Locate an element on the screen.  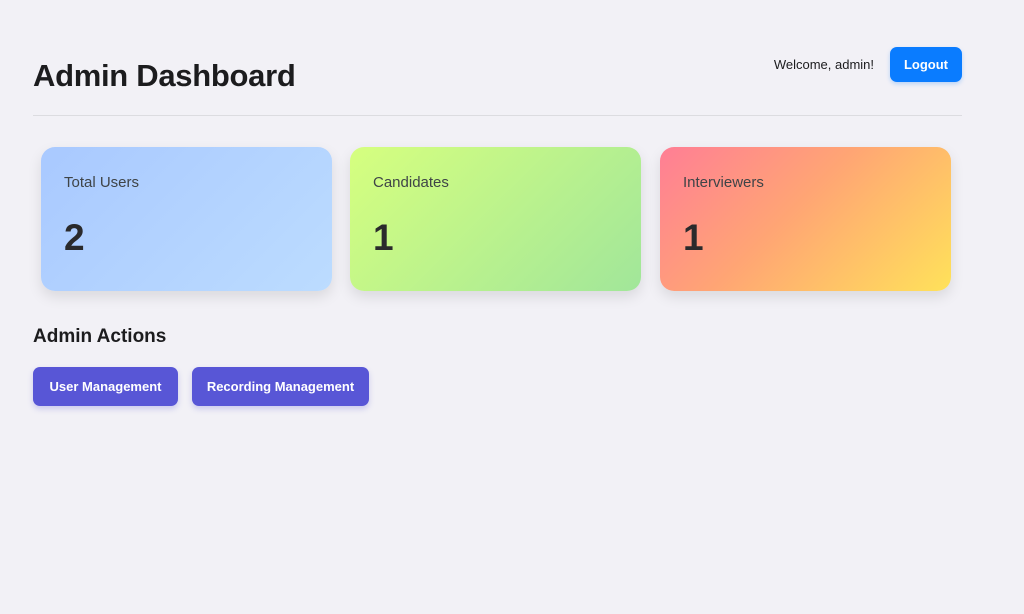
page-header: Admin Dashboard Welcome, admin! Logout is located at coordinates (497, 80).